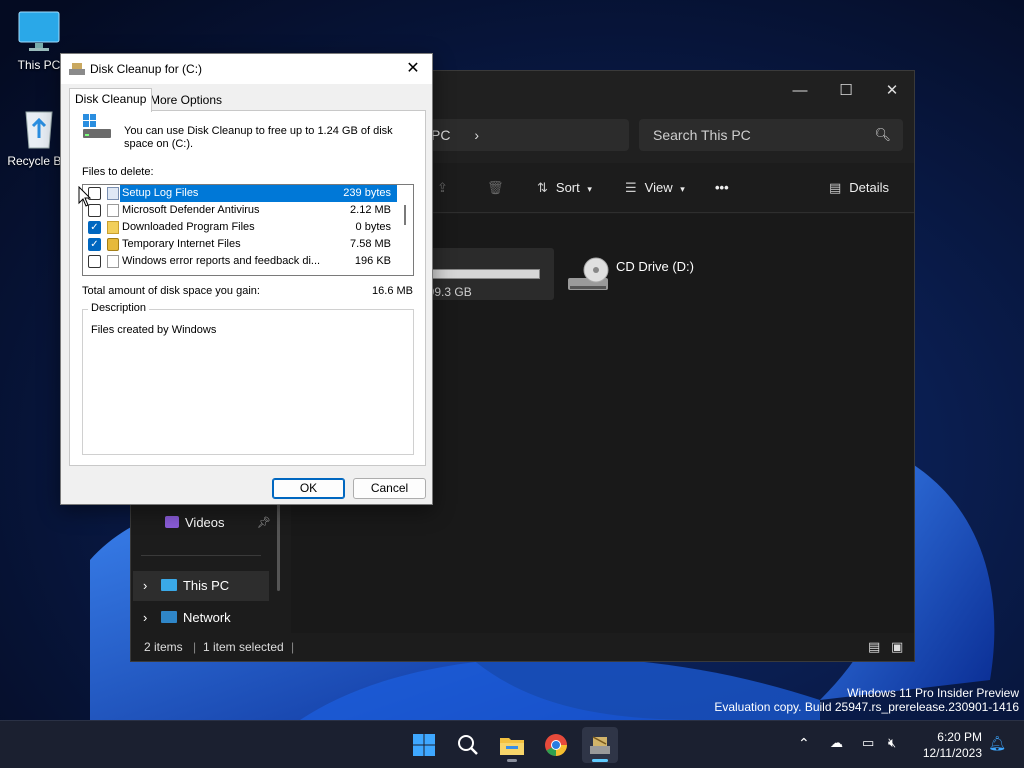 This screenshot has width=1024, height=768. Describe the element at coordinates (600, 745) in the screenshot. I see `taskbar-disk-cleanup` at that location.